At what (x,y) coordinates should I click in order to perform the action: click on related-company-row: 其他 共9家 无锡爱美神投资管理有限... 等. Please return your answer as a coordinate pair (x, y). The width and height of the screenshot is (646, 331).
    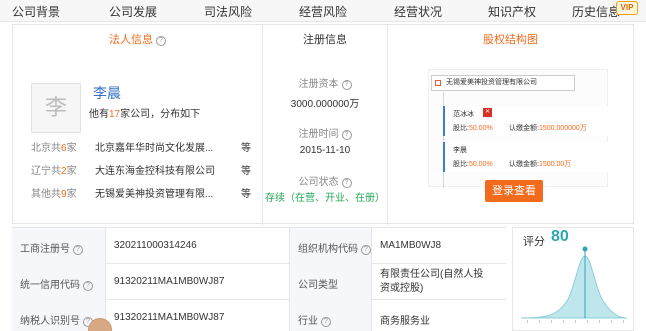
    Looking at the image, I should click on (146, 193).